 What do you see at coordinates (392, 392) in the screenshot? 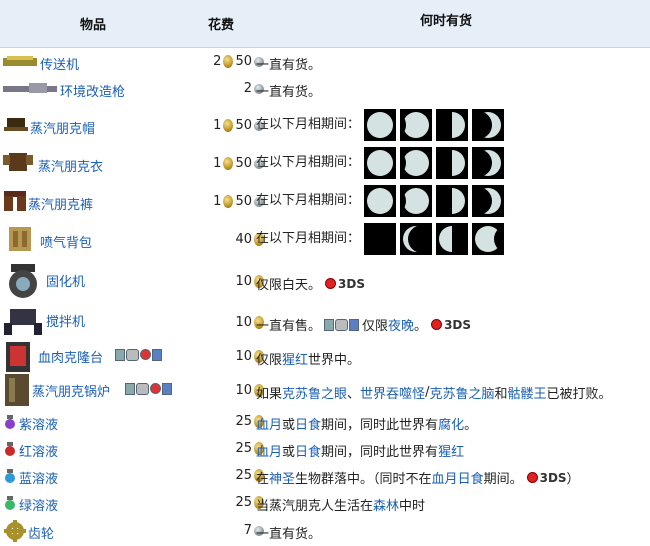
I see `link-eater-of-worlds: 世界吞噬怪` at bounding box center [392, 392].